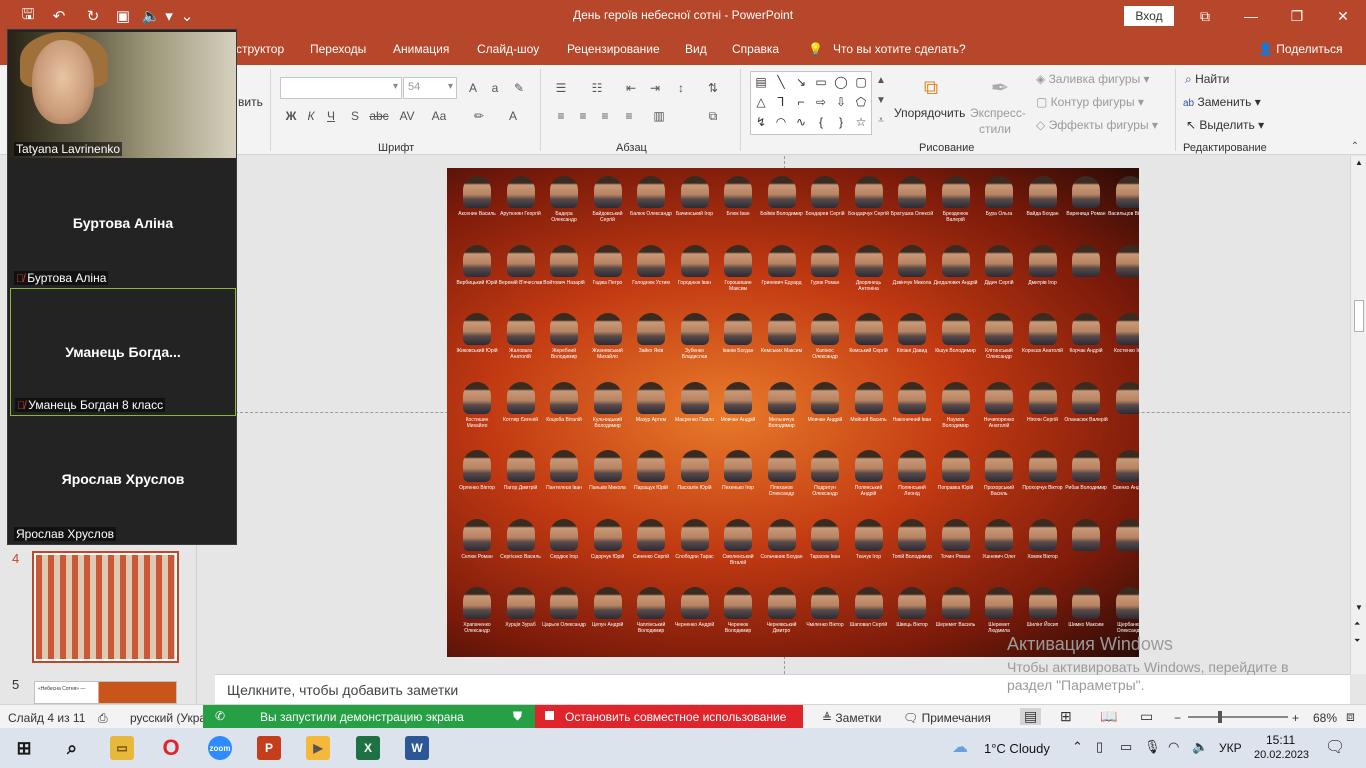 The height and width of the screenshot is (768, 1366). Describe the element at coordinates (781, 102) in the screenshot. I see `connector-shape-icon: ⅂` at that location.